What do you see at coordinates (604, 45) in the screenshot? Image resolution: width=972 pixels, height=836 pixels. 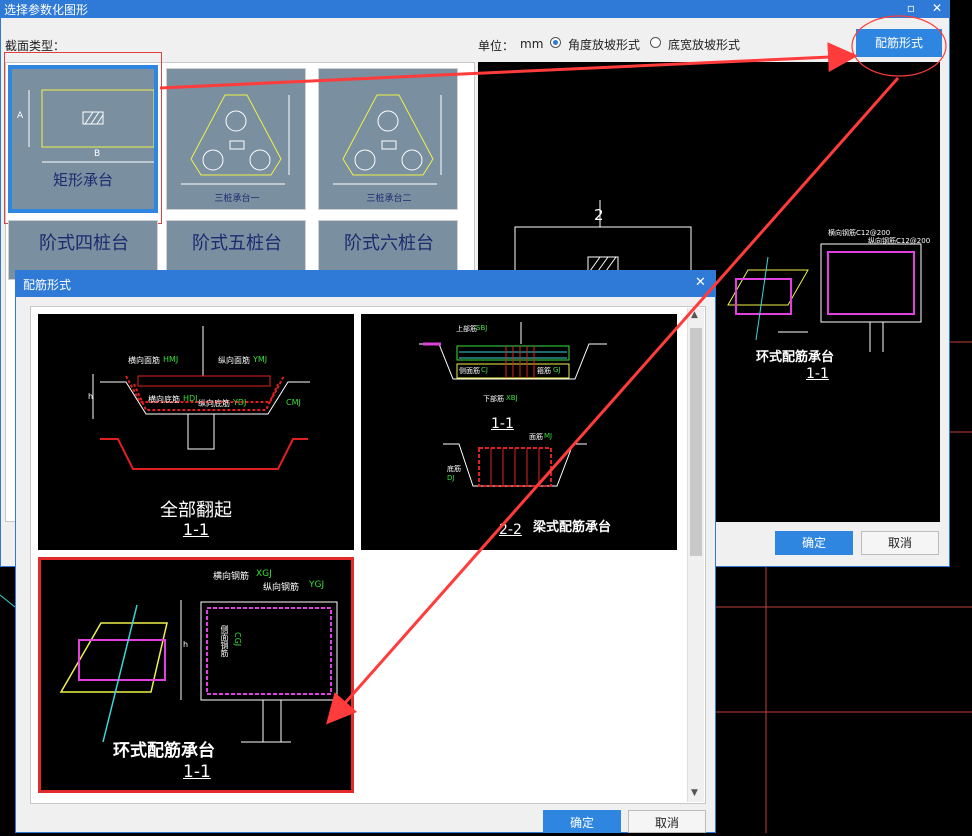 I see `radio-angle-slope-label: 角度放坡形式` at bounding box center [604, 45].